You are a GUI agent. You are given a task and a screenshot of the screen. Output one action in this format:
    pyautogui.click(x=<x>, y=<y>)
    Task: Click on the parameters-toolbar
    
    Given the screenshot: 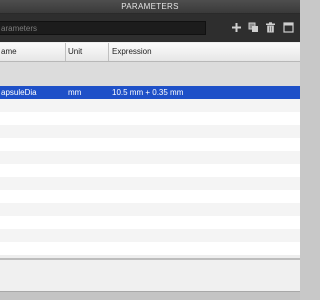 What is the action you would take?
    pyautogui.click(x=150, y=28)
    